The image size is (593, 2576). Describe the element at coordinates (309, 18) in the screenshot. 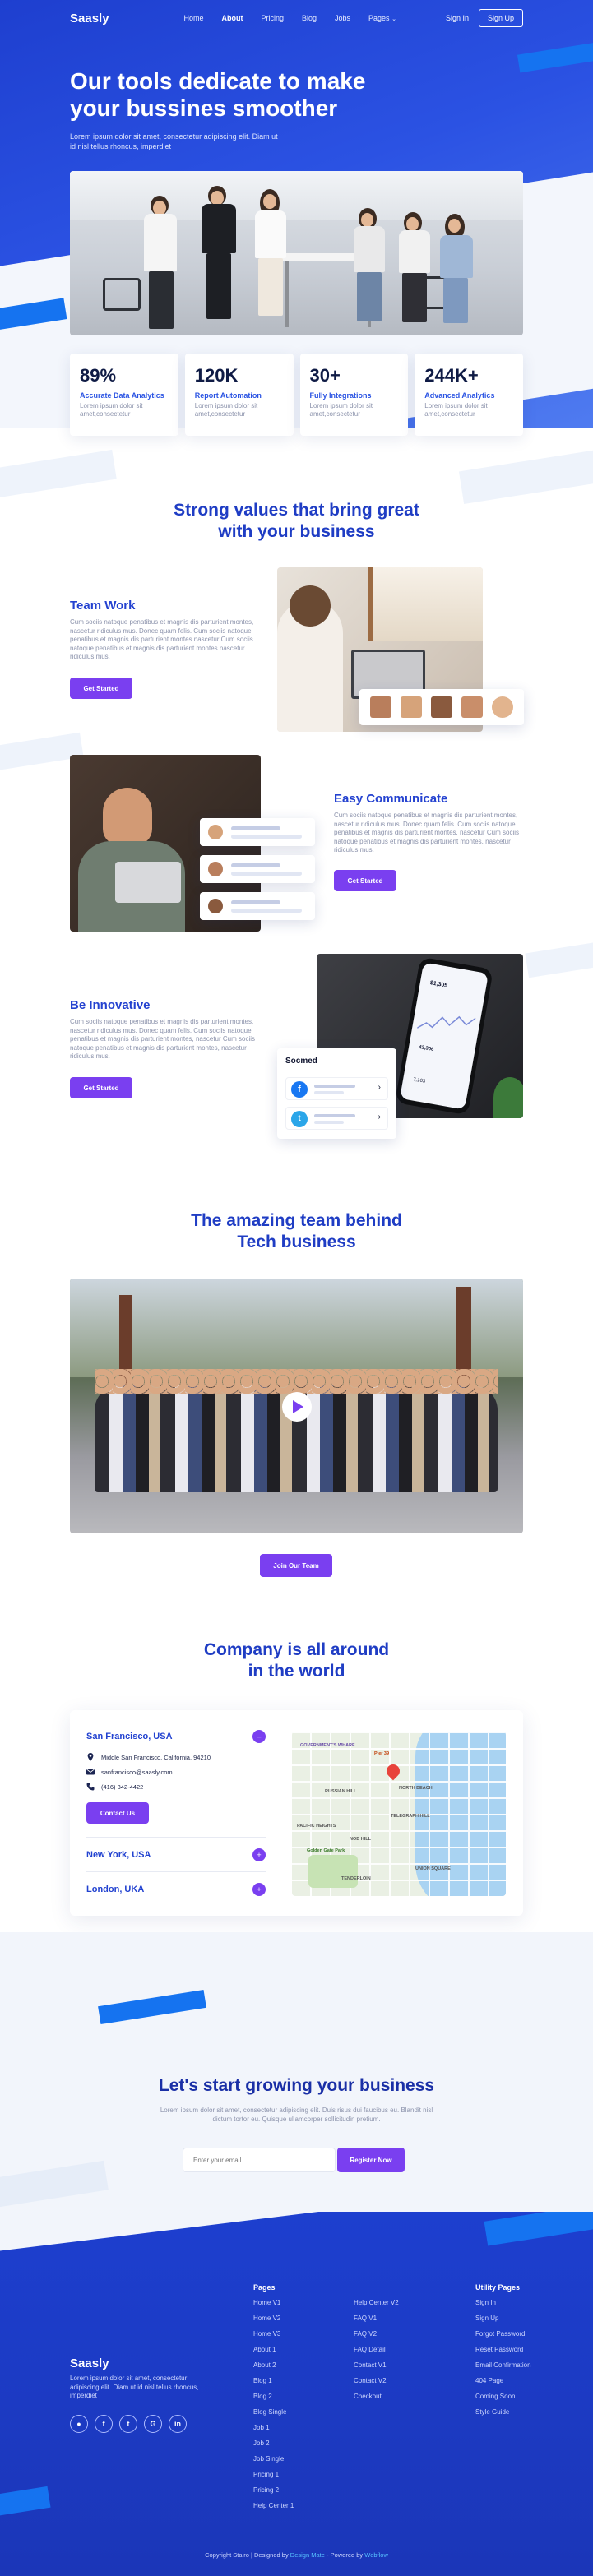

I see `nav-blog: Blog` at that location.